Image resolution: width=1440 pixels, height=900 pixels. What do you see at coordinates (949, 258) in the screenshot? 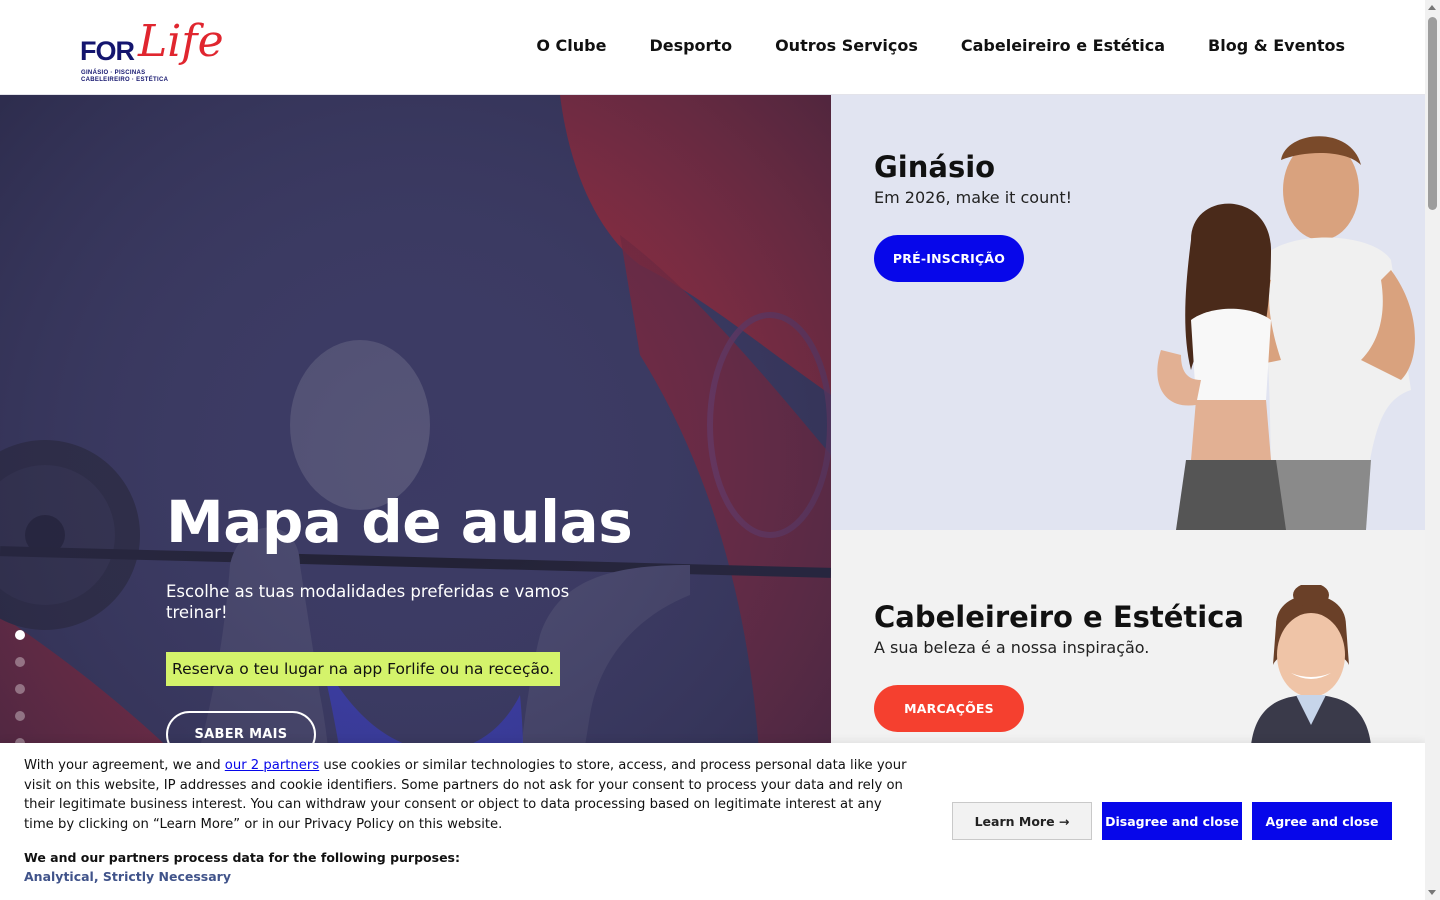
I see `pre-inscricao-button: PRÉ-INSCRIÇÃO` at bounding box center [949, 258].